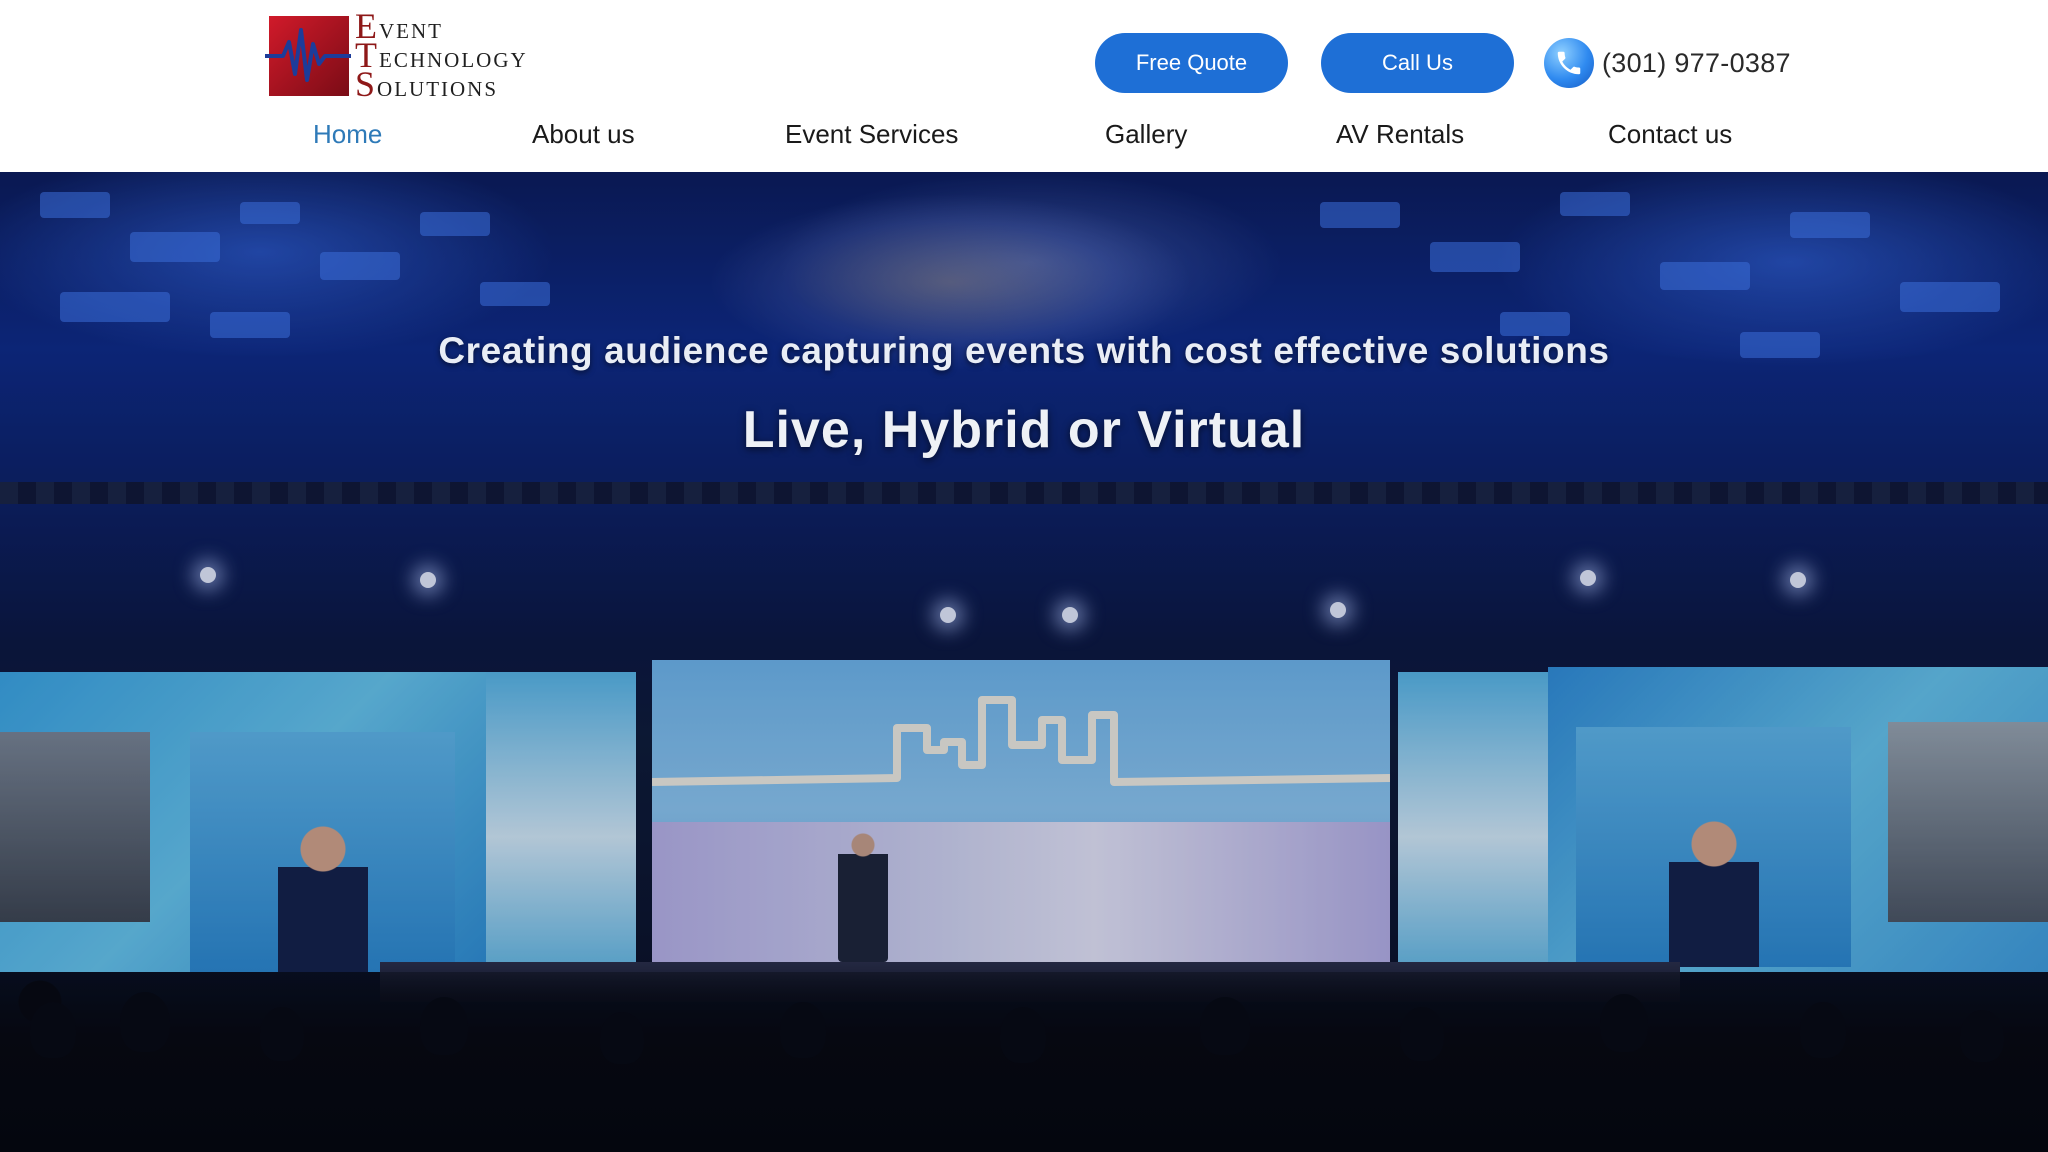 The image size is (2048, 1152). I want to click on company-logo: EVENT TECHNOLOGY SOLUTIONS, so click(425, 55).